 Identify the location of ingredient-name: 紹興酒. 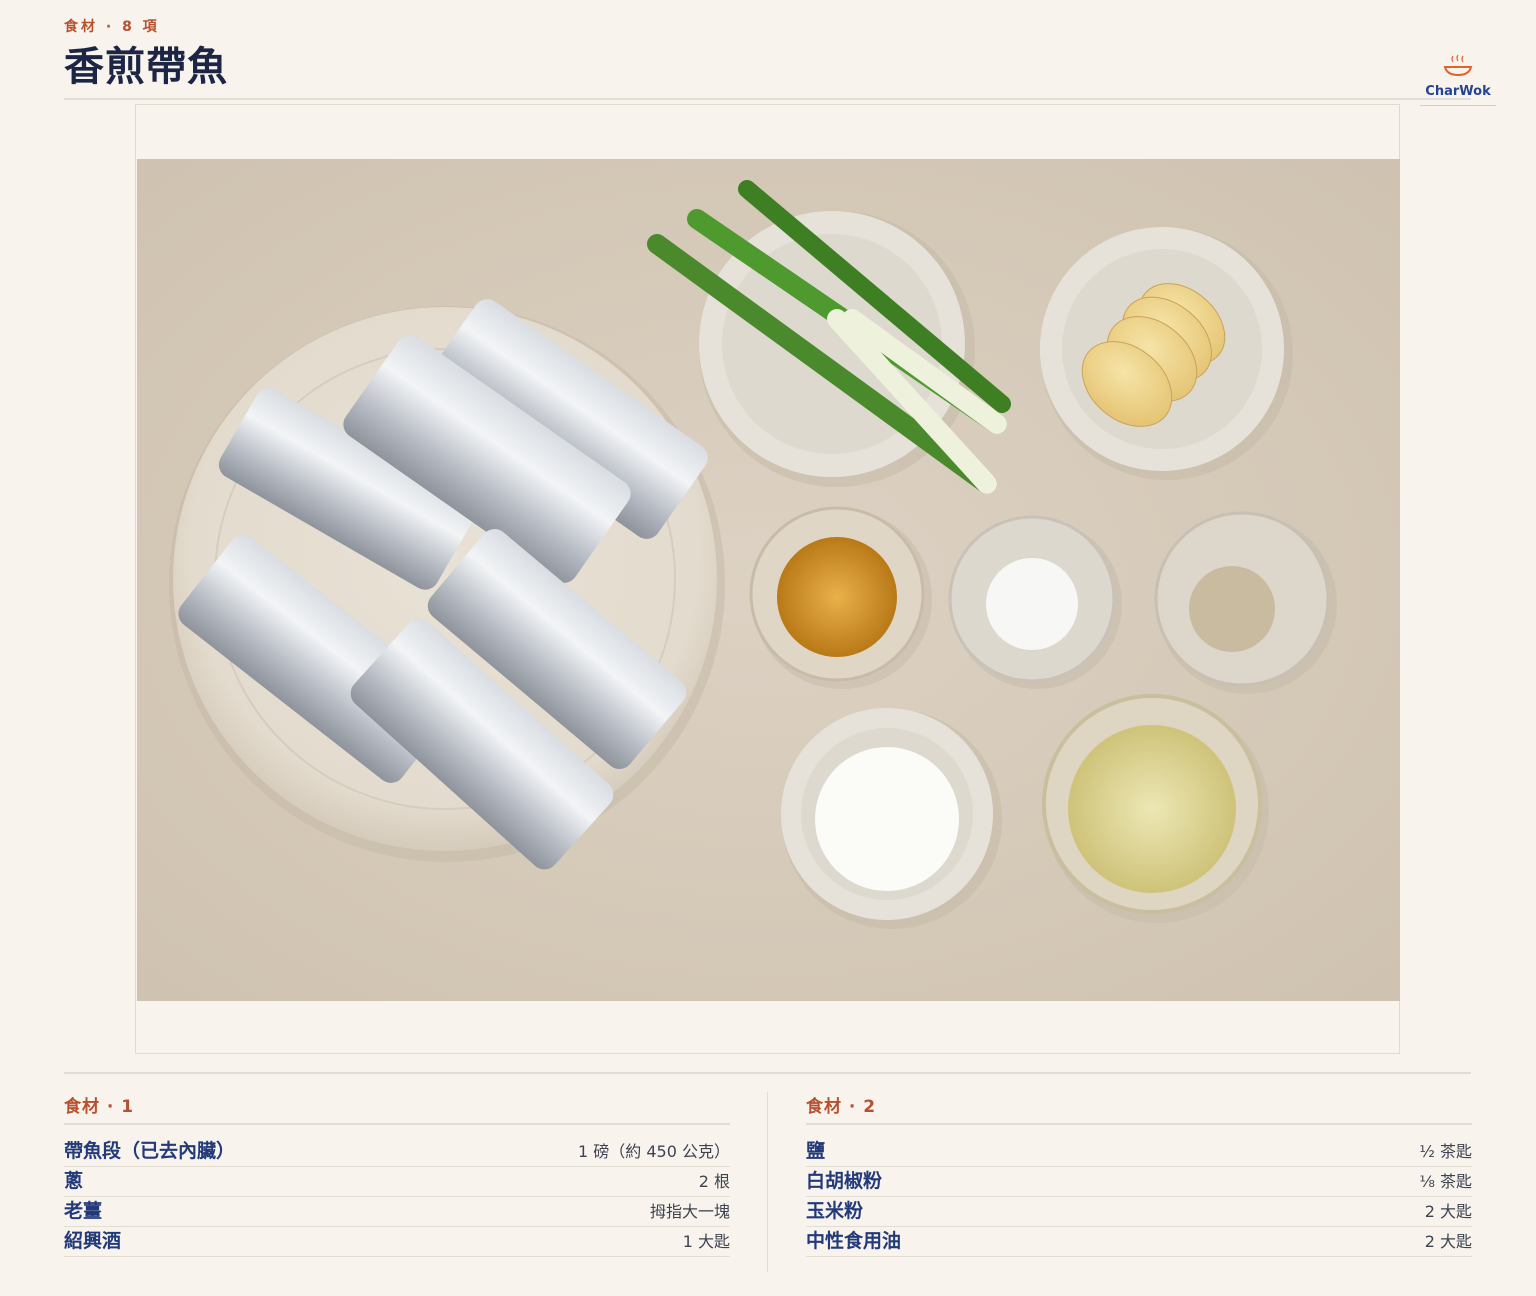
(93, 1241).